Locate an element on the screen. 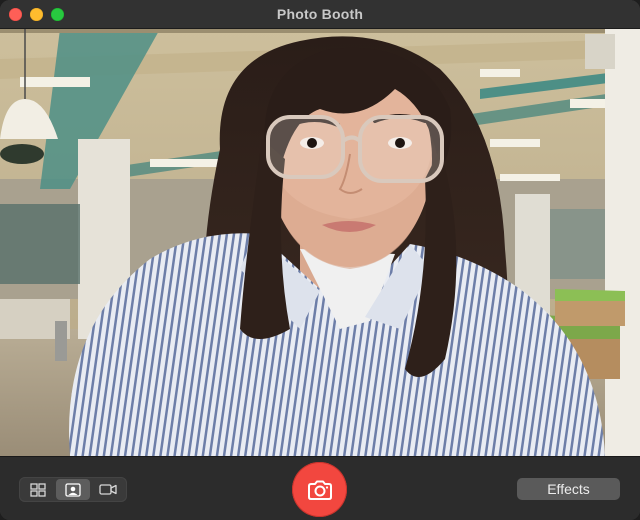 The image size is (640, 520). title-bar: Photo Booth is located at coordinates (320, 14).